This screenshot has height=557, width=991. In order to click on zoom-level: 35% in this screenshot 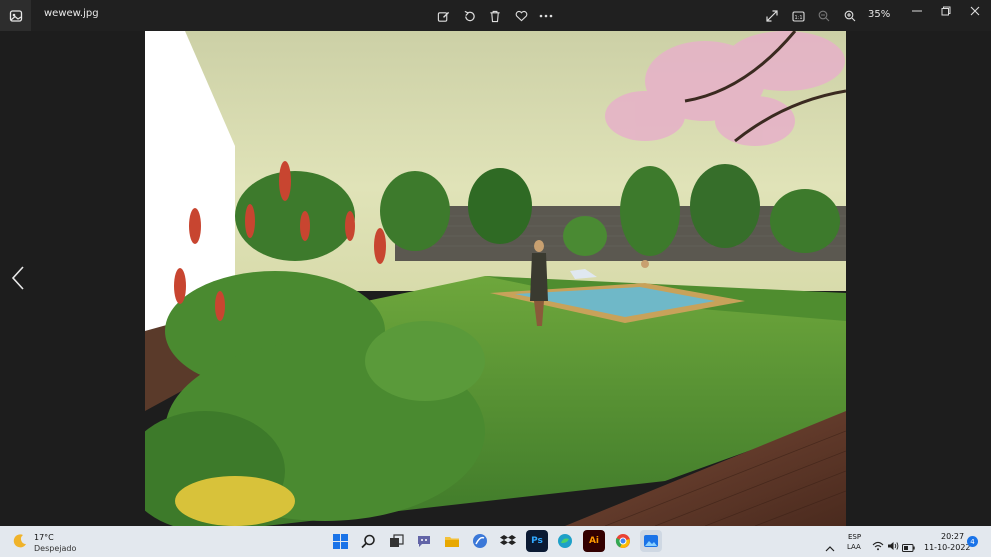, I will do `click(879, 14)`.